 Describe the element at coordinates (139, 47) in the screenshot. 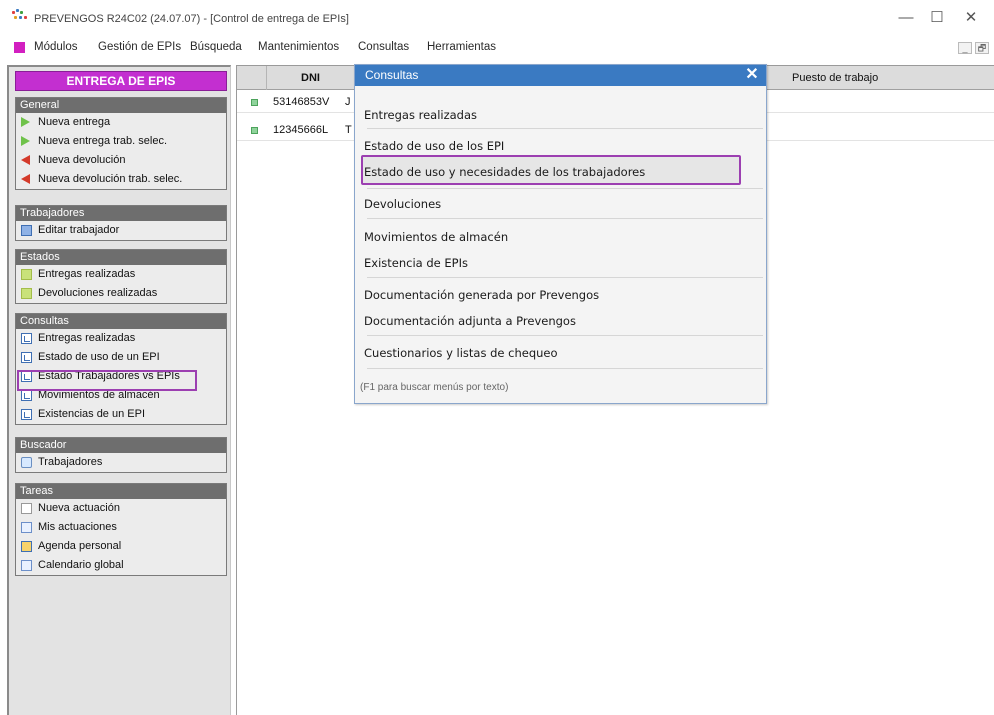

I see `menu-gestion-epis: Gestión de EPIs` at that location.